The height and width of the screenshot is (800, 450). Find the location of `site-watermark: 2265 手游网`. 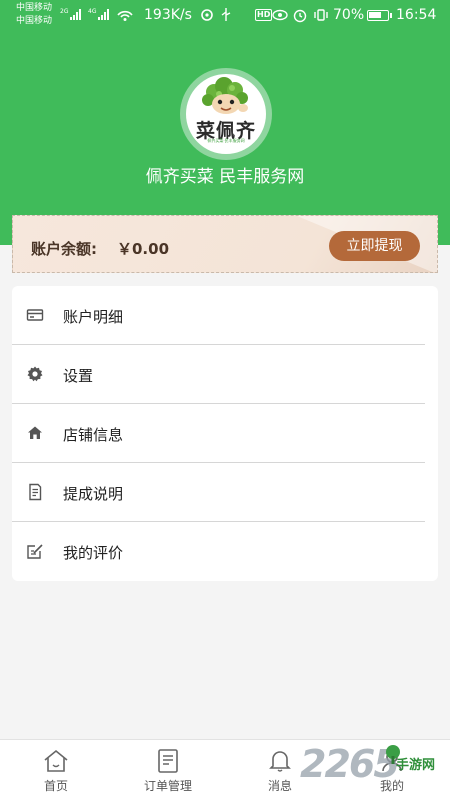

site-watermark: 2265 手游网 is located at coordinates (375, 767).